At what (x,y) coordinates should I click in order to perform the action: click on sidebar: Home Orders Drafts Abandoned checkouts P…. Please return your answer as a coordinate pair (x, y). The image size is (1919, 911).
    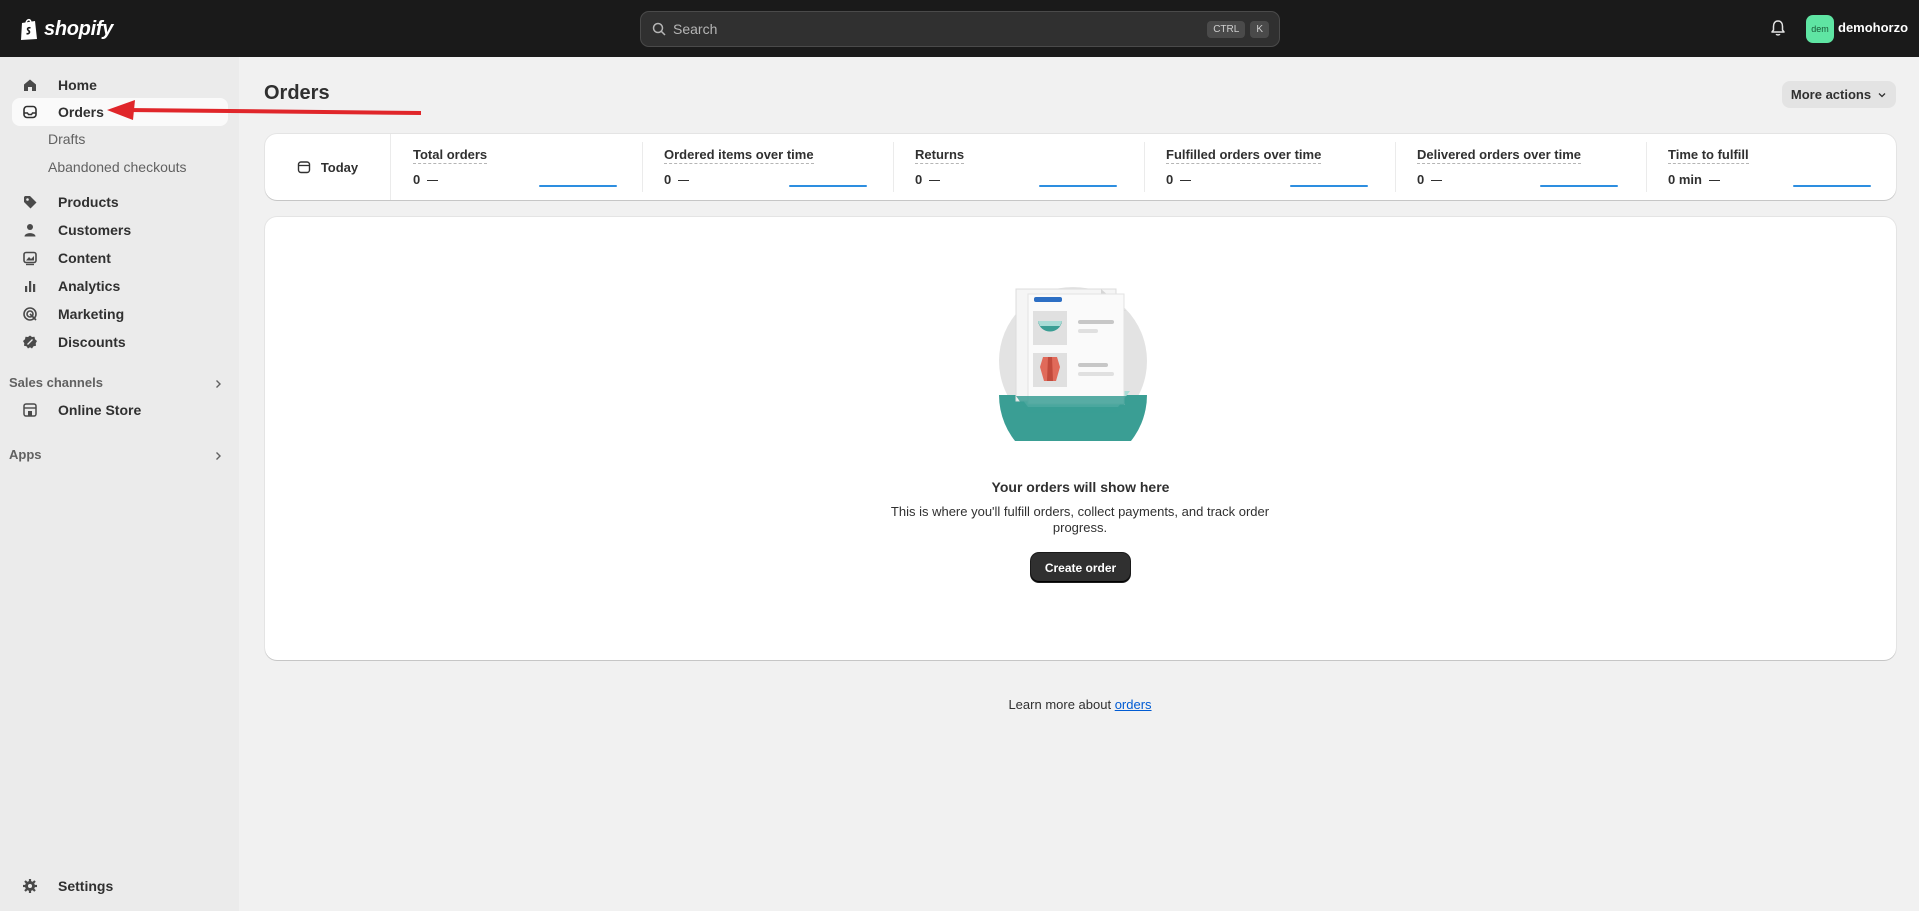
    Looking at the image, I should click on (119, 484).